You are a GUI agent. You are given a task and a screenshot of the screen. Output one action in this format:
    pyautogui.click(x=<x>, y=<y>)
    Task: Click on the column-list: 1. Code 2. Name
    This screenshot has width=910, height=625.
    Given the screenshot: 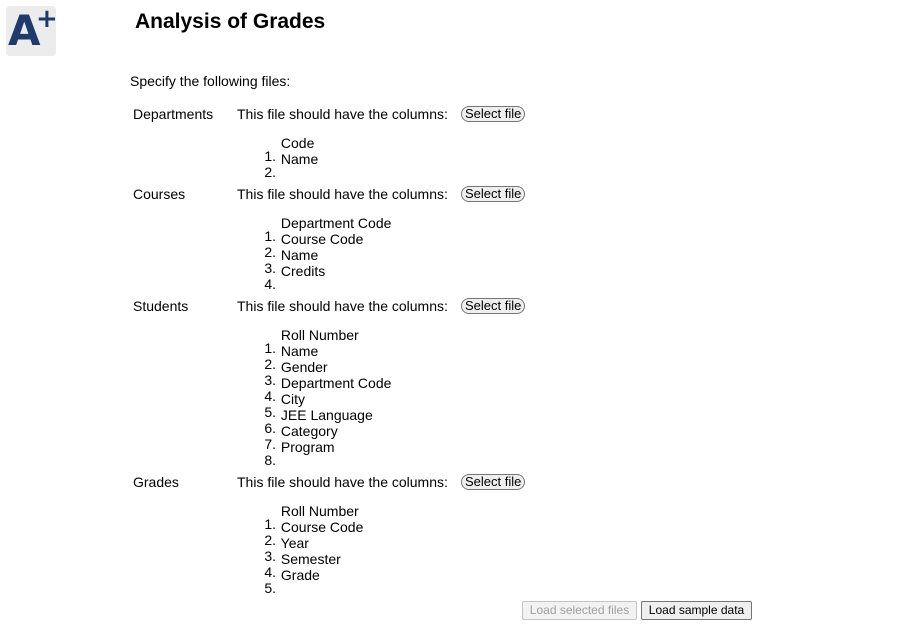 What is the action you would take?
    pyautogui.click(x=291, y=157)
    